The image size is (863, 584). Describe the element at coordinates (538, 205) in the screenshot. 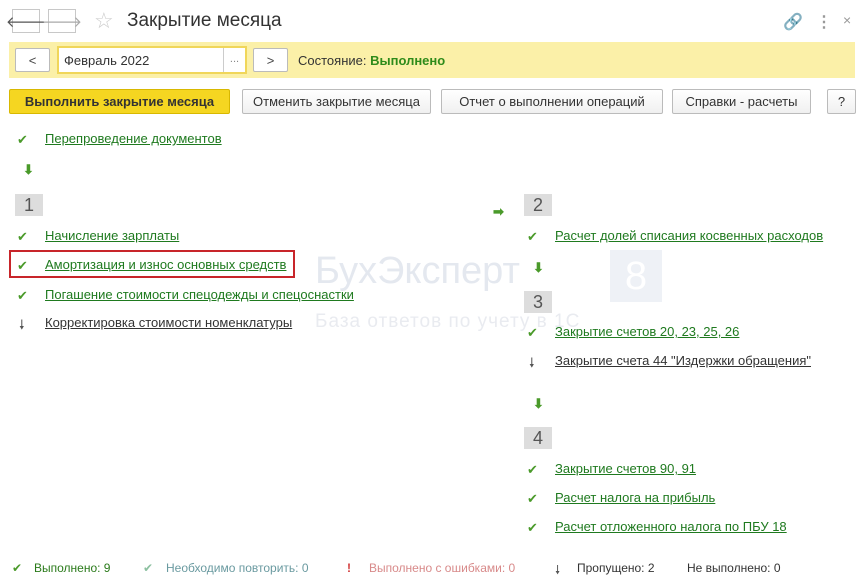

I see `stage-number: 2` at that location.